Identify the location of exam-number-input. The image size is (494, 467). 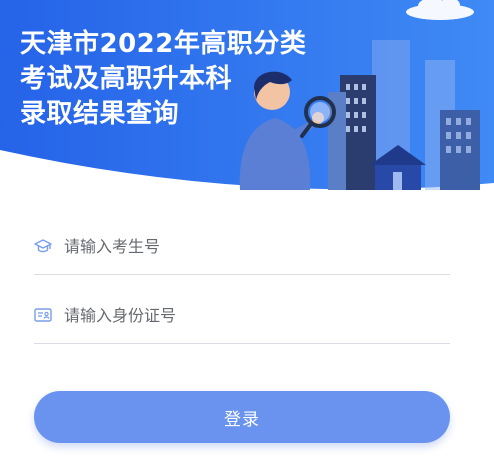
(254, 246).